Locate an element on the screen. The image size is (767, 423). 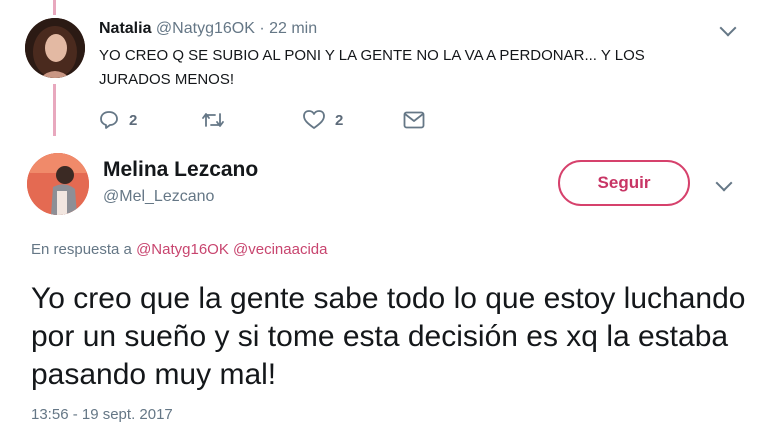
mention-link: @vecinaacida is located at coordinates (280, 249).